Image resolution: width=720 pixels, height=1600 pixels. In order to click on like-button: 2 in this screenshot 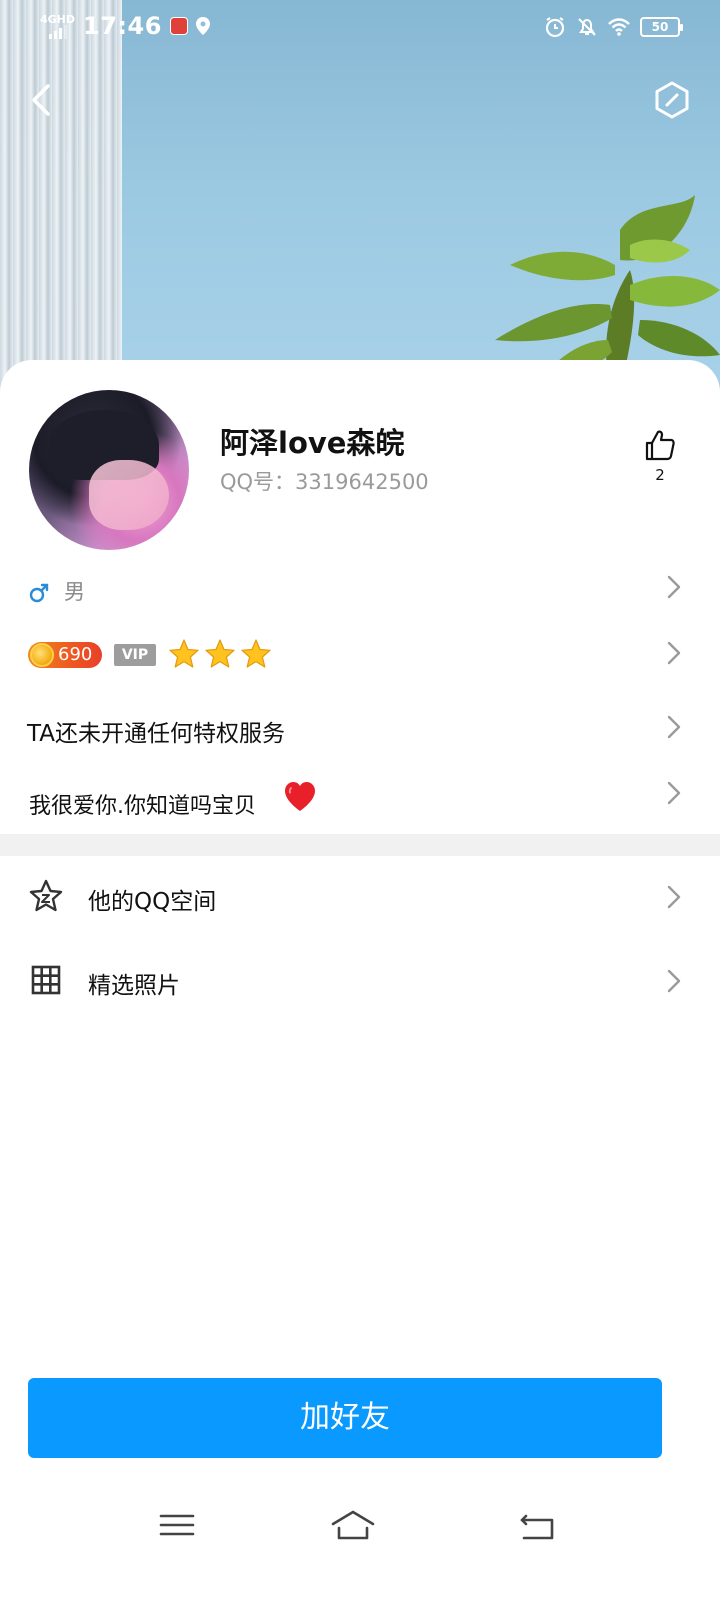, I will do `click(660, 456)`.